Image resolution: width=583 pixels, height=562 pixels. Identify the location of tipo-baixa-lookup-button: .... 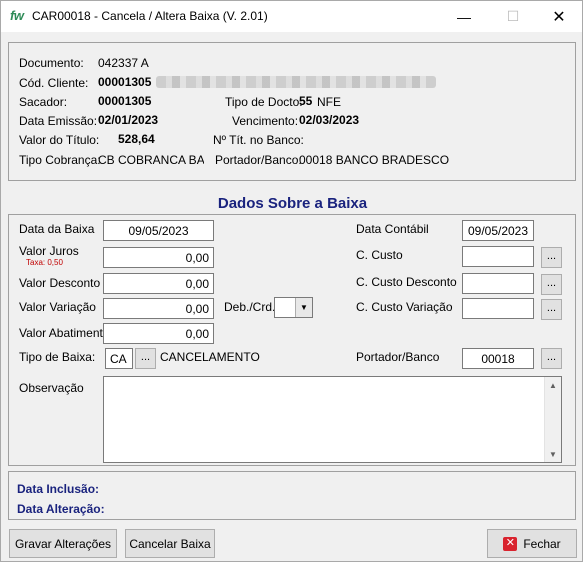
(145, 358).